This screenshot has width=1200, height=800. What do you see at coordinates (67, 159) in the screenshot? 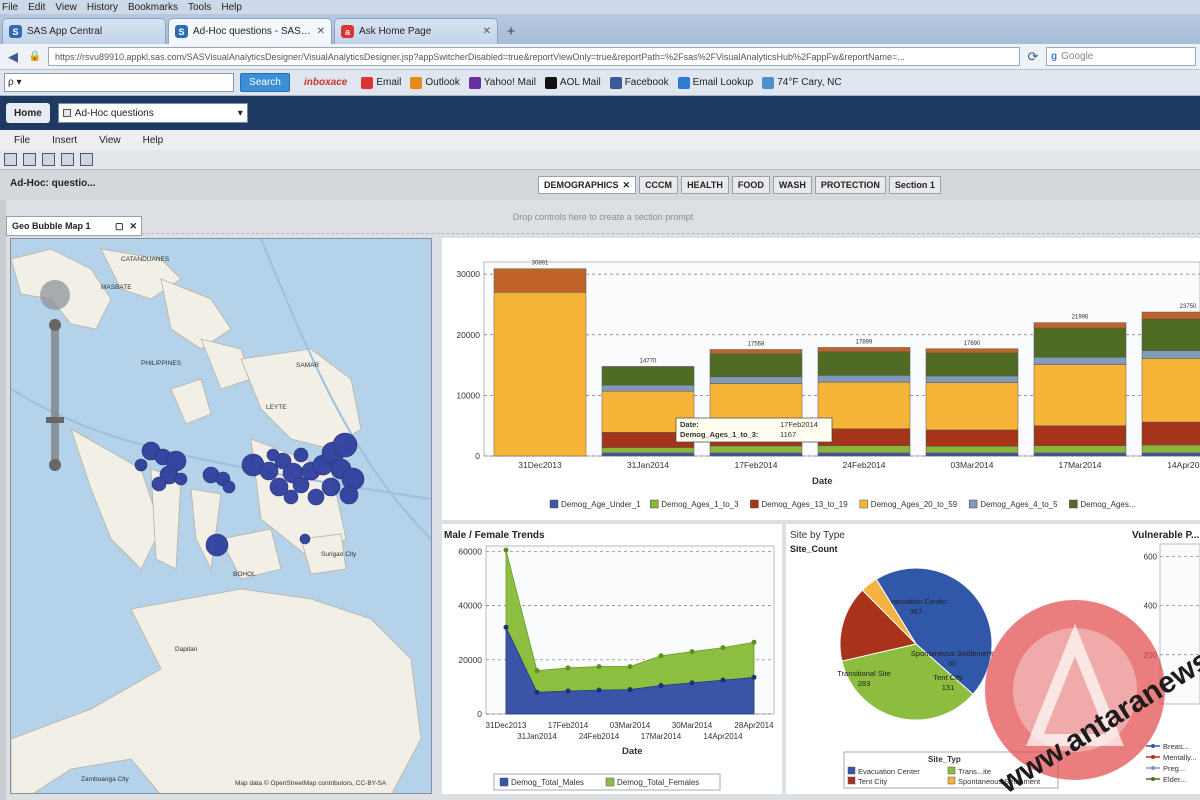
I see `print-icon` at bounding box center [67, 159].